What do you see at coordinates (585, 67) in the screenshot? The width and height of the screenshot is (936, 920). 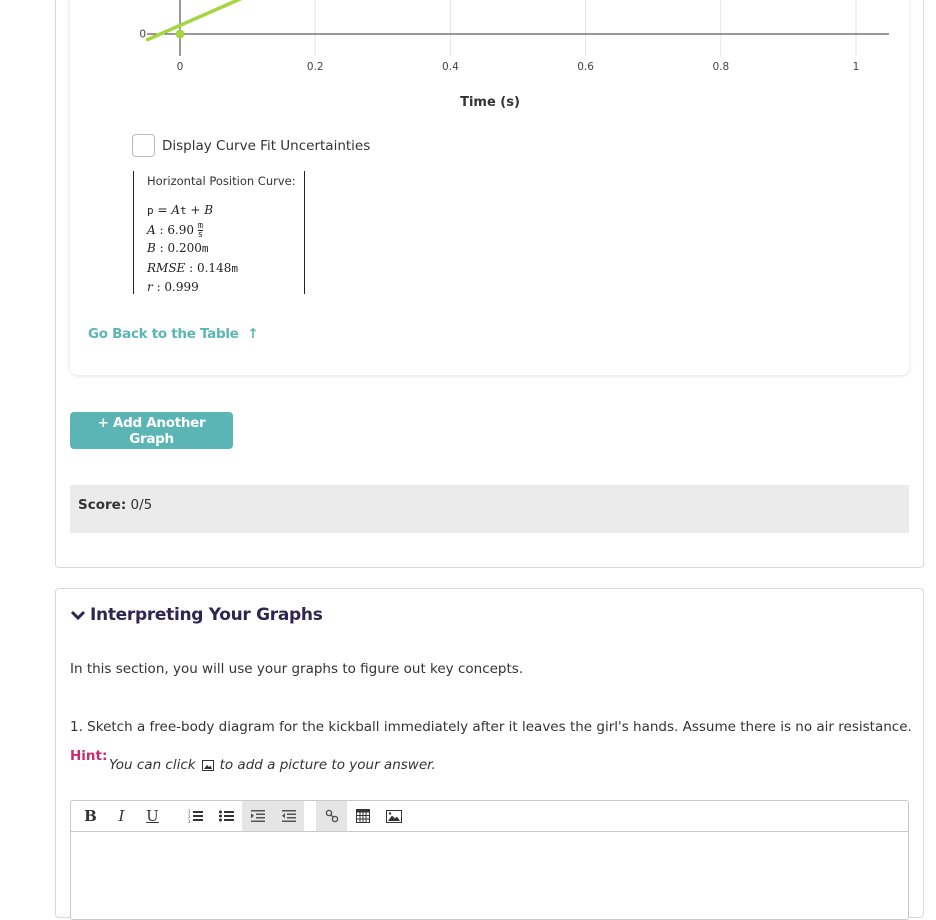 I see `x-tick-label: 0.6` at bounding box center [585, 67].